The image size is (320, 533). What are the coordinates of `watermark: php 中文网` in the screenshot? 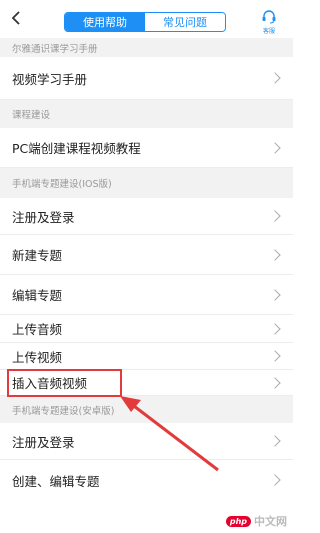 It's located at (256, 521).